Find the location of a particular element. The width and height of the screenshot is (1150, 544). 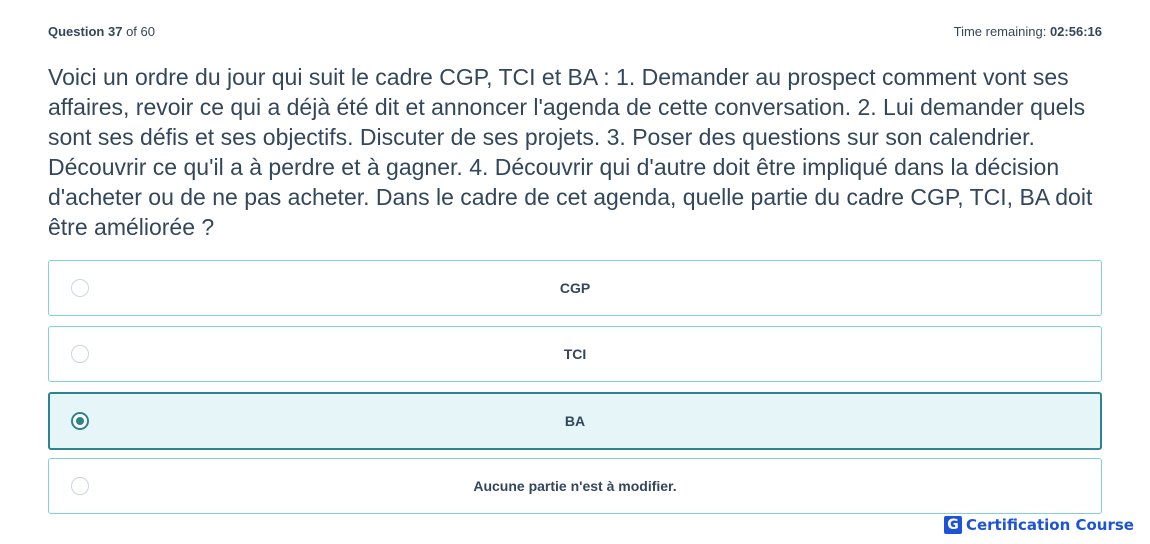

answer-option-1: CGP is located at coordinates (575, 288).